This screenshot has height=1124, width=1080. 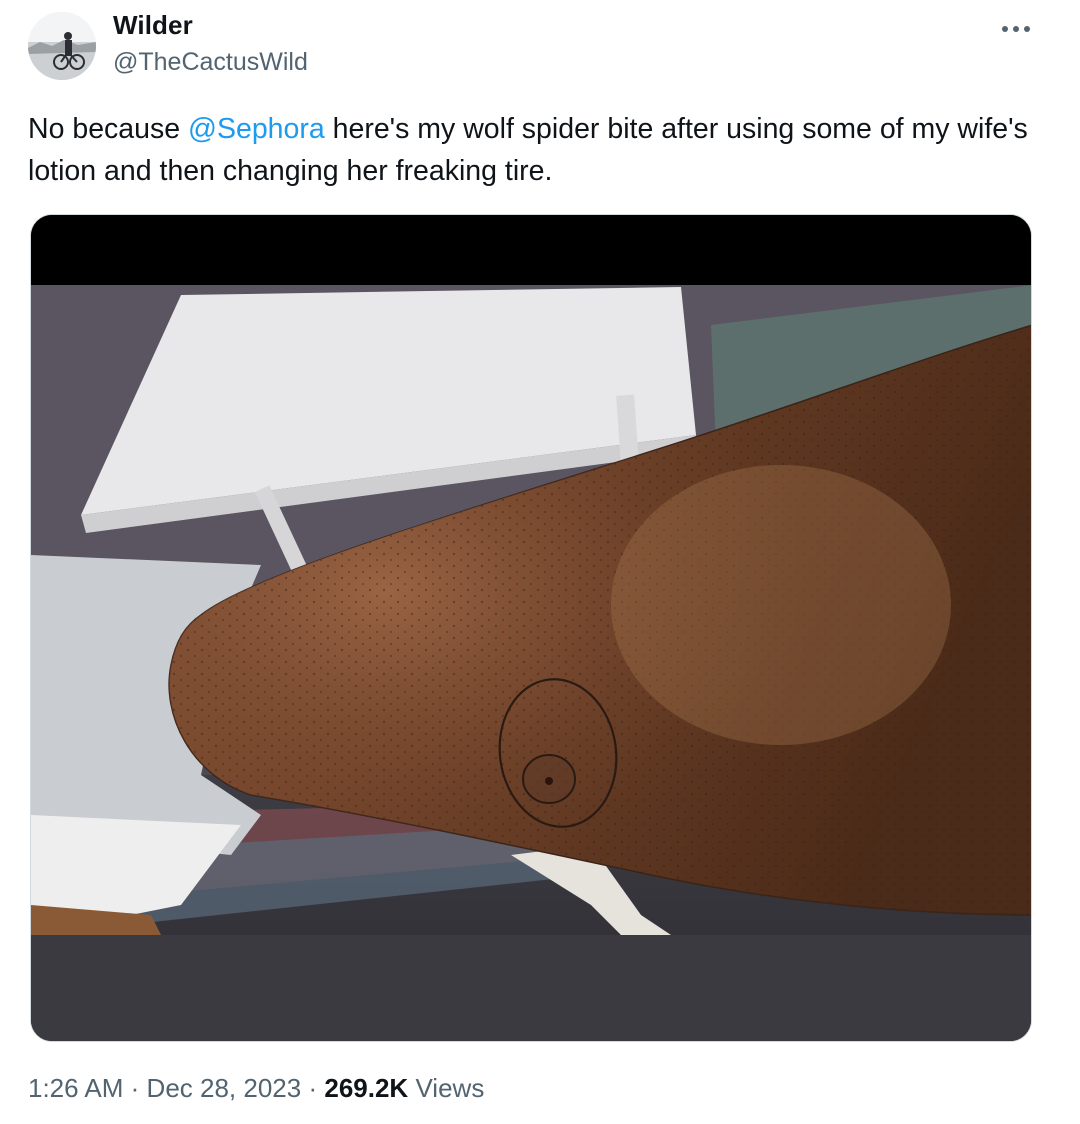 What do you see at coordinates (450, 1088) in the screenshot?
I see `views-label: Views` at bounding box center [450, 1088].